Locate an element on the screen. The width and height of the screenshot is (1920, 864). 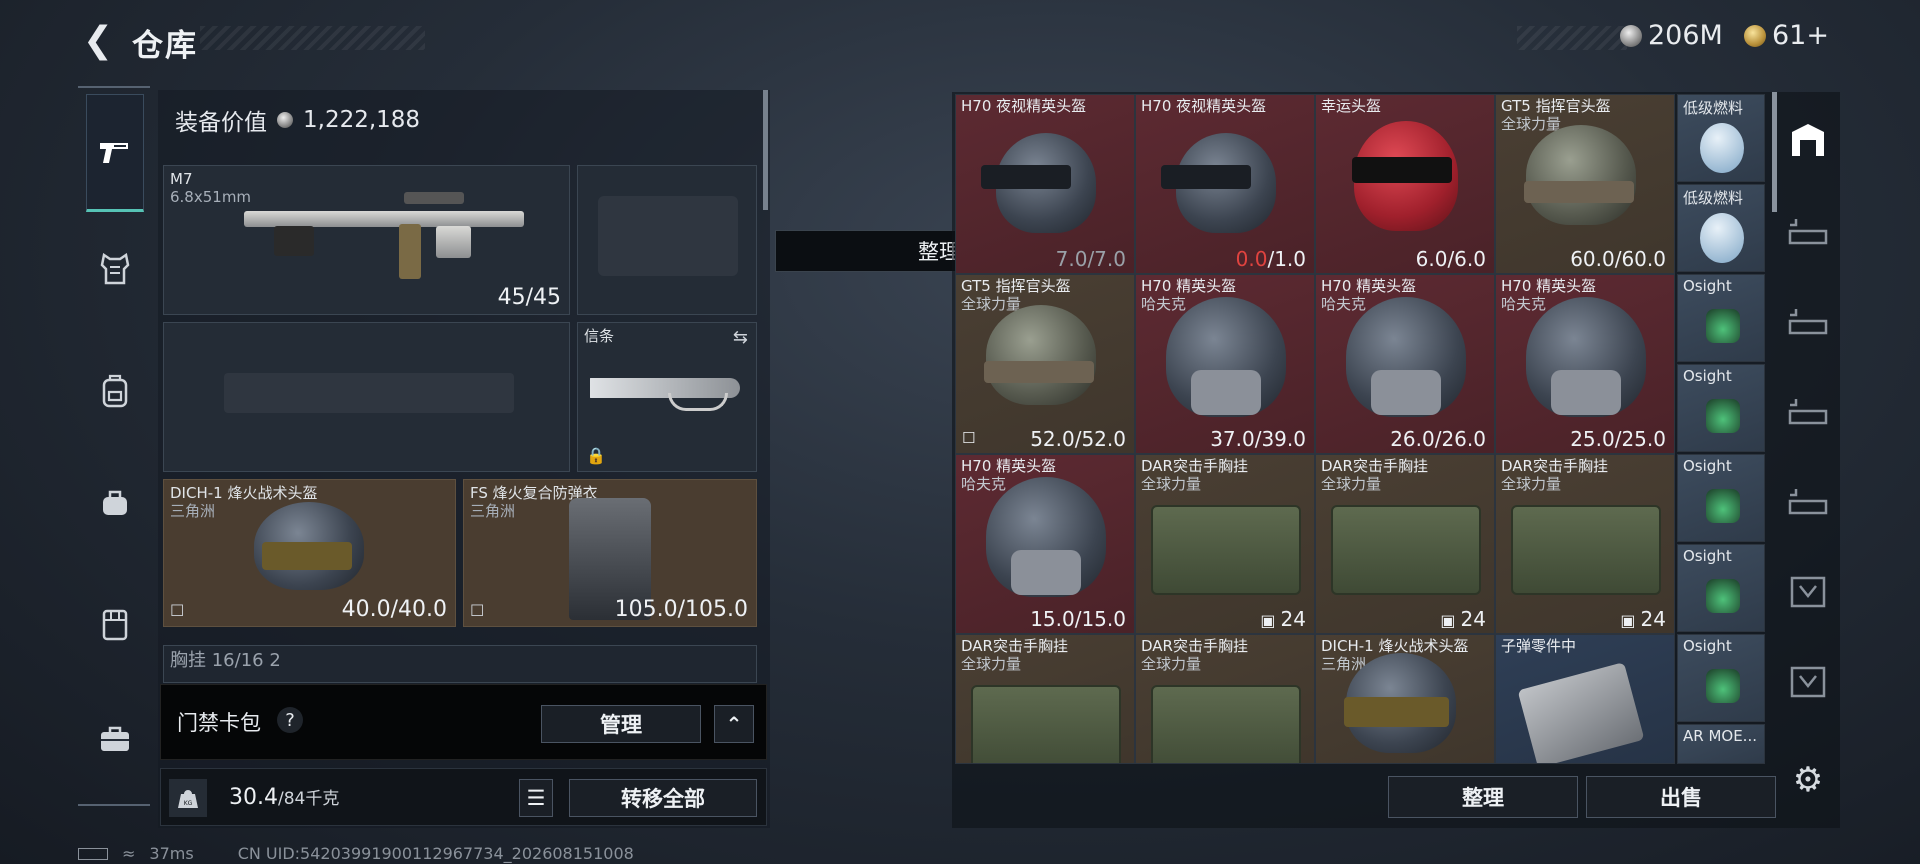
capacity-icon: ▣ is located at coordinates (1630, 620).